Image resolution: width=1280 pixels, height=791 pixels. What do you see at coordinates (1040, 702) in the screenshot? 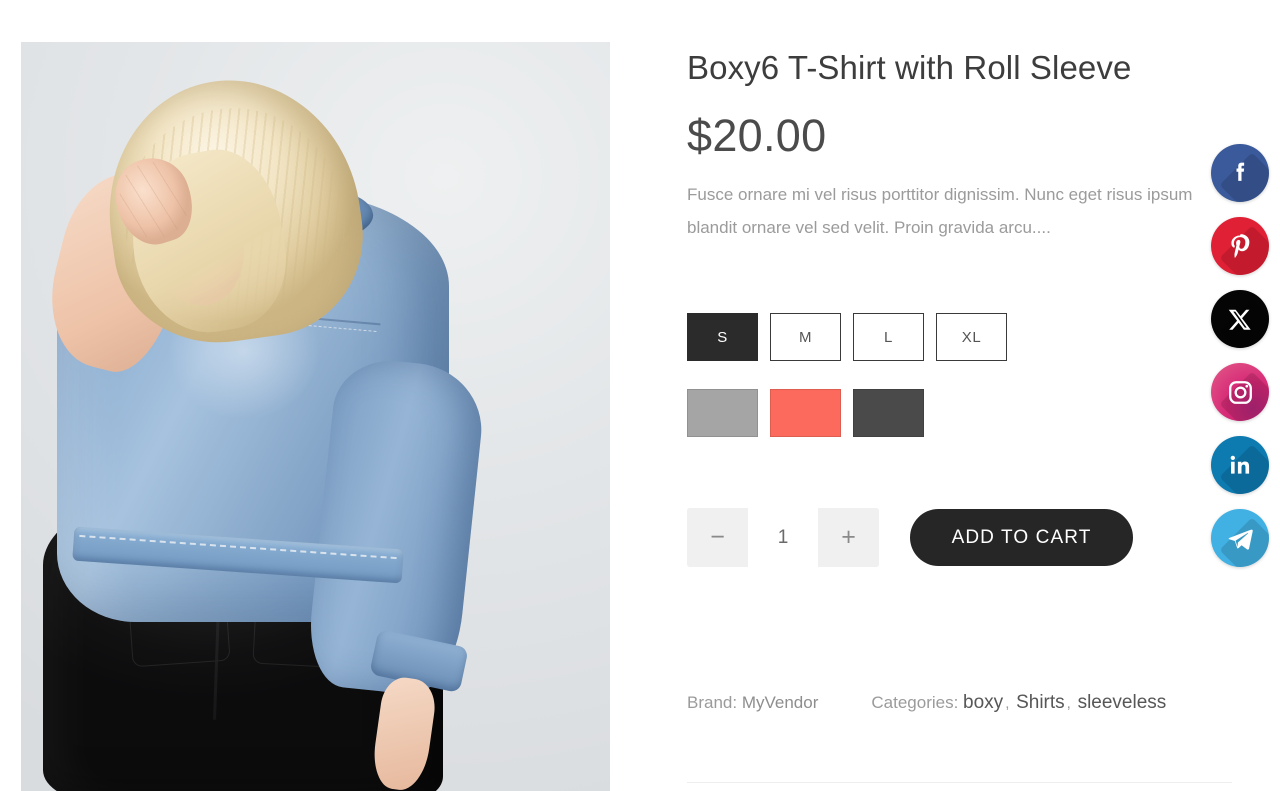
I see `category-link-shirts: Shirts` at bounding box center [1040, 702].